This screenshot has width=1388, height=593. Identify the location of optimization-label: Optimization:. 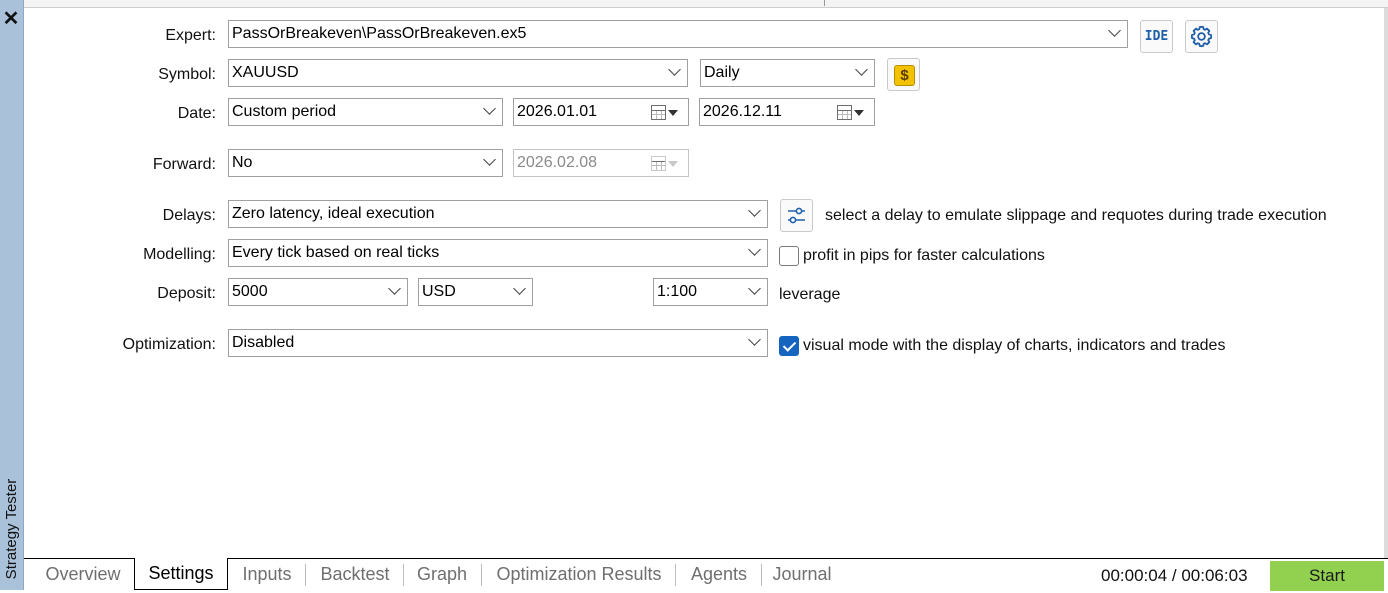
(169, 344).